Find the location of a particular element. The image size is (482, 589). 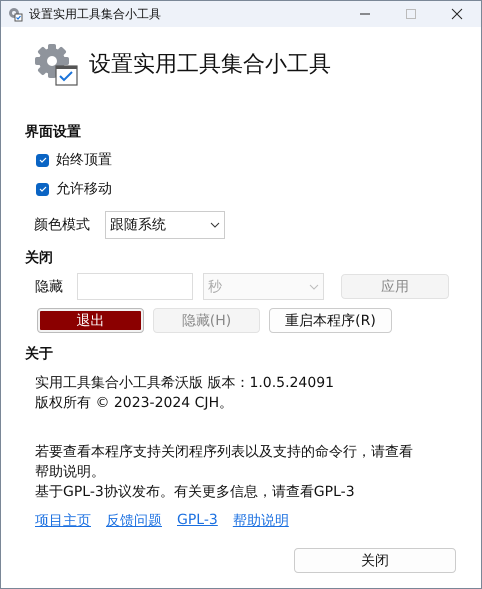

about-note: 若要查看本程序支持关闭程序列表以及支持的命令行，请查看帮助说明。 is located at coordinates (224, 462).